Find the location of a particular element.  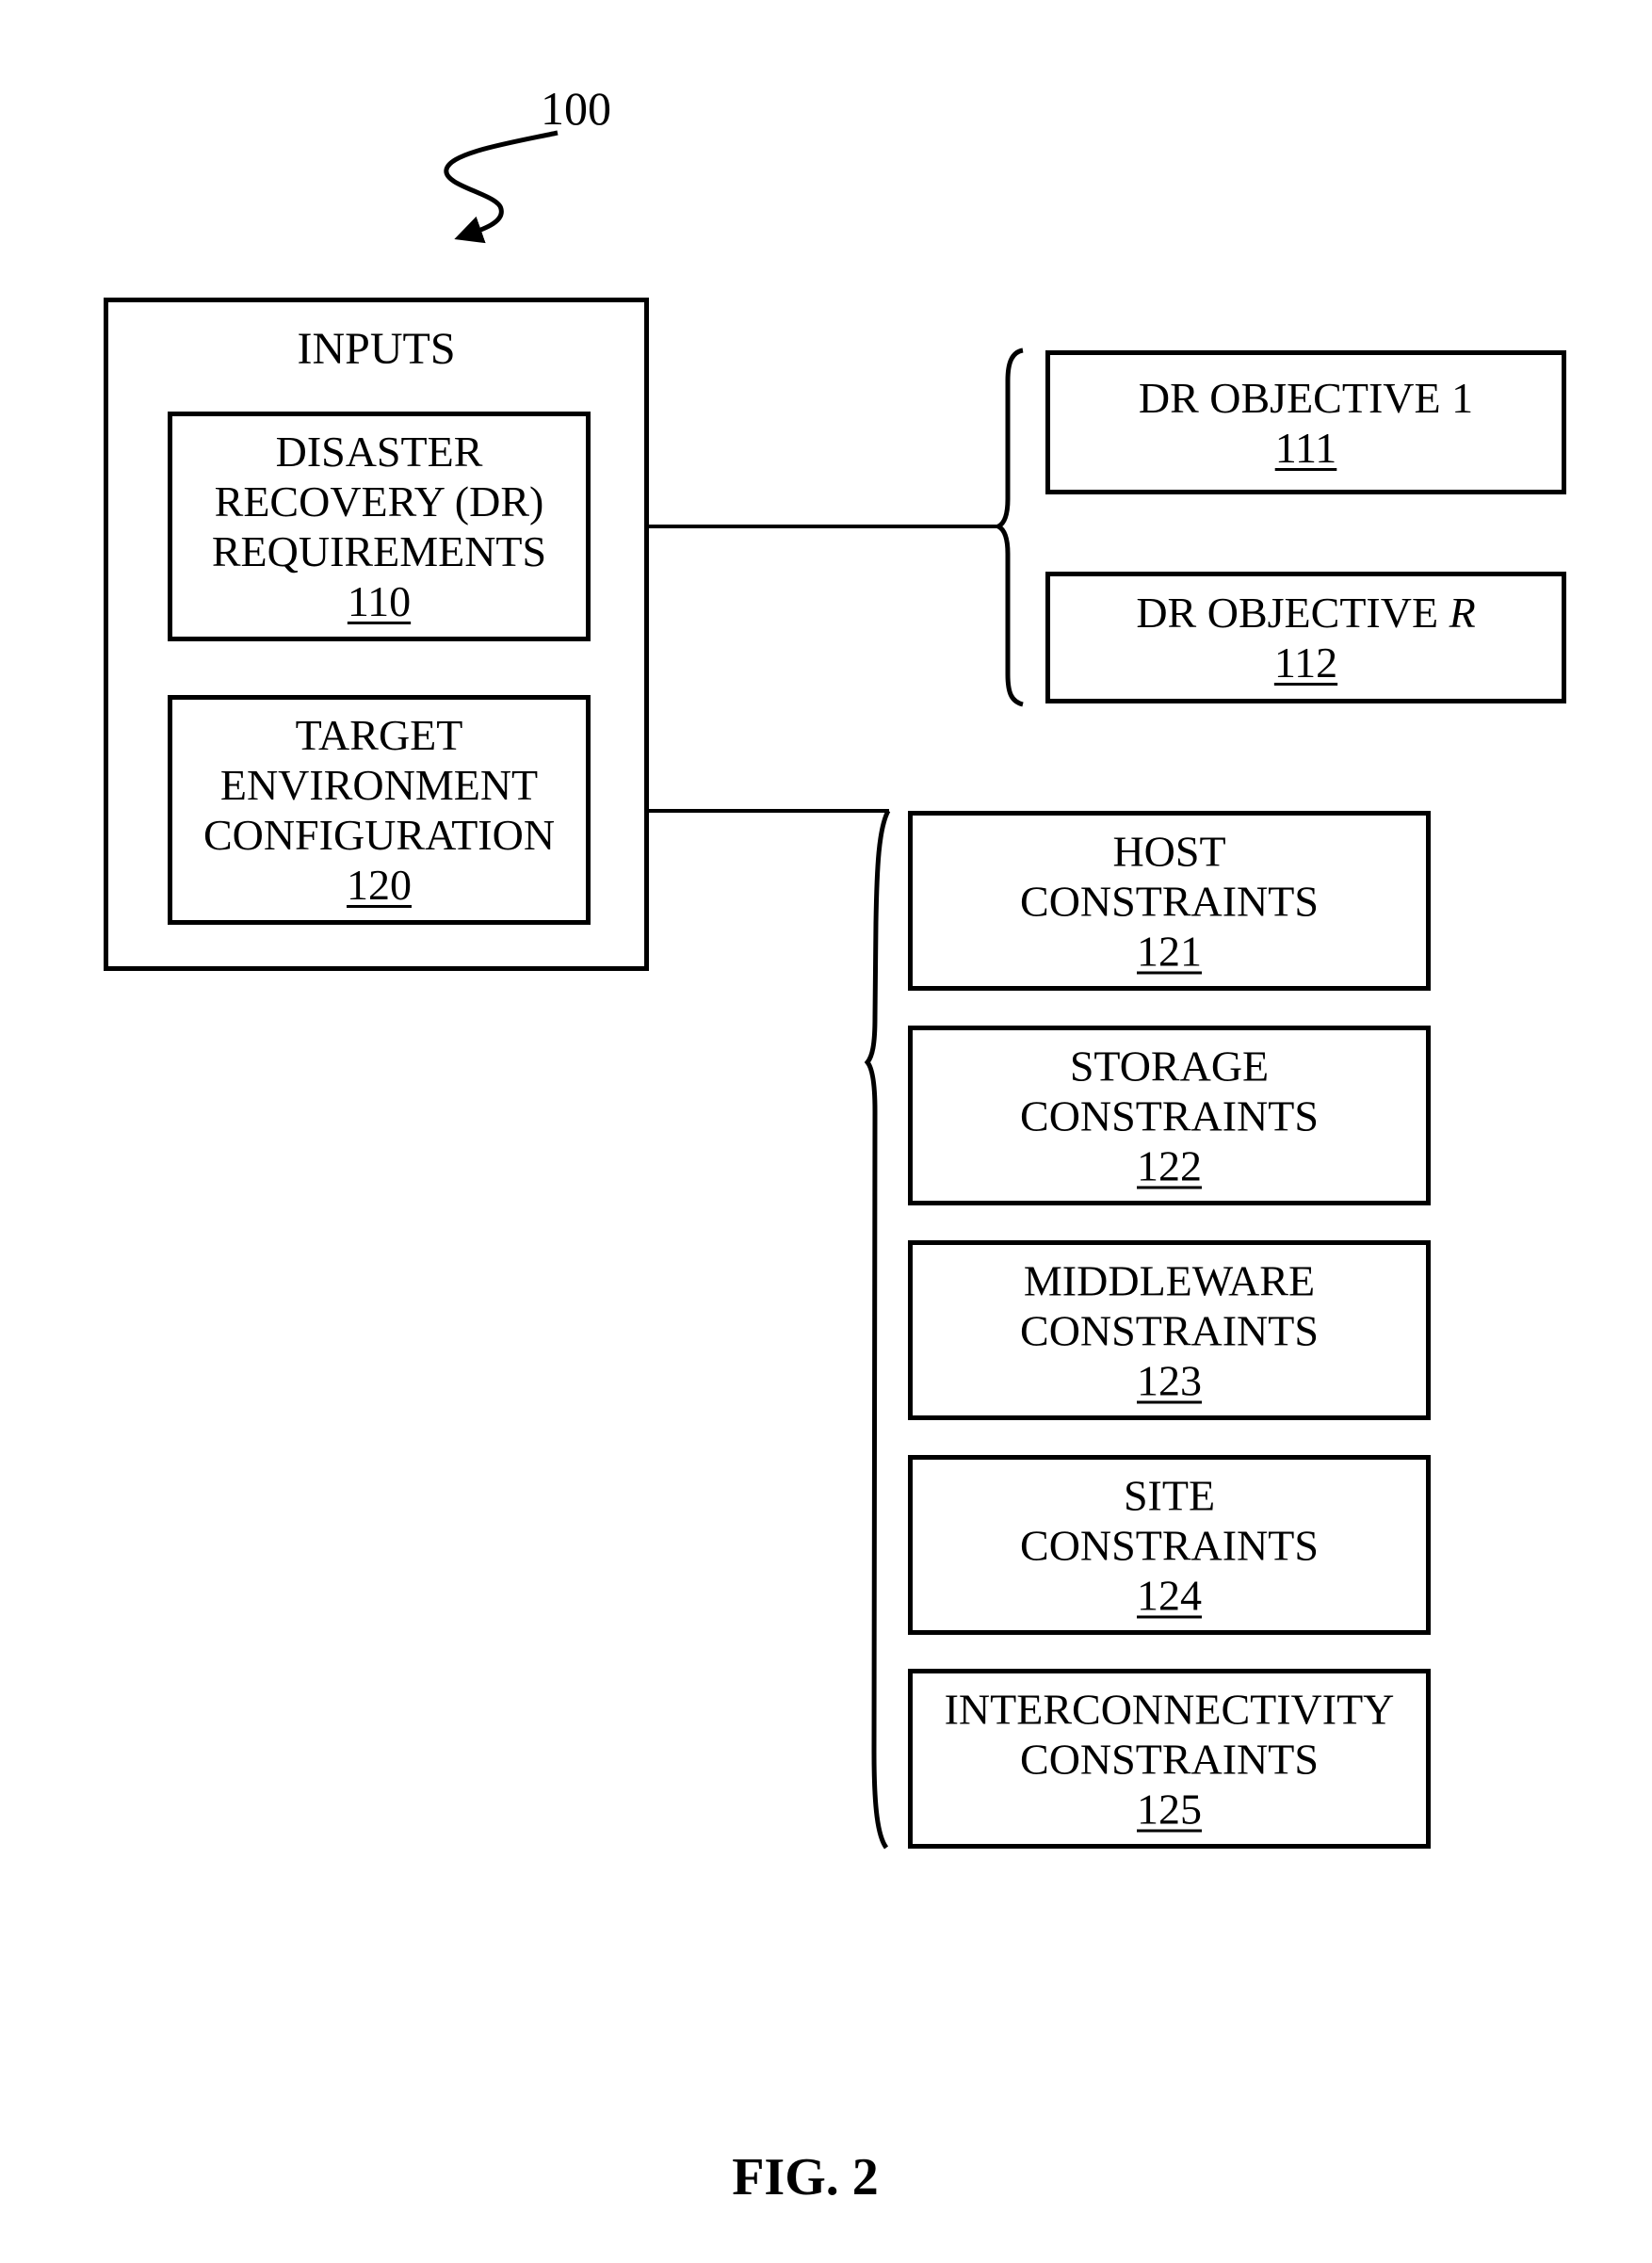

objective-suffix: 1 is located at coordinates (1462, 397).